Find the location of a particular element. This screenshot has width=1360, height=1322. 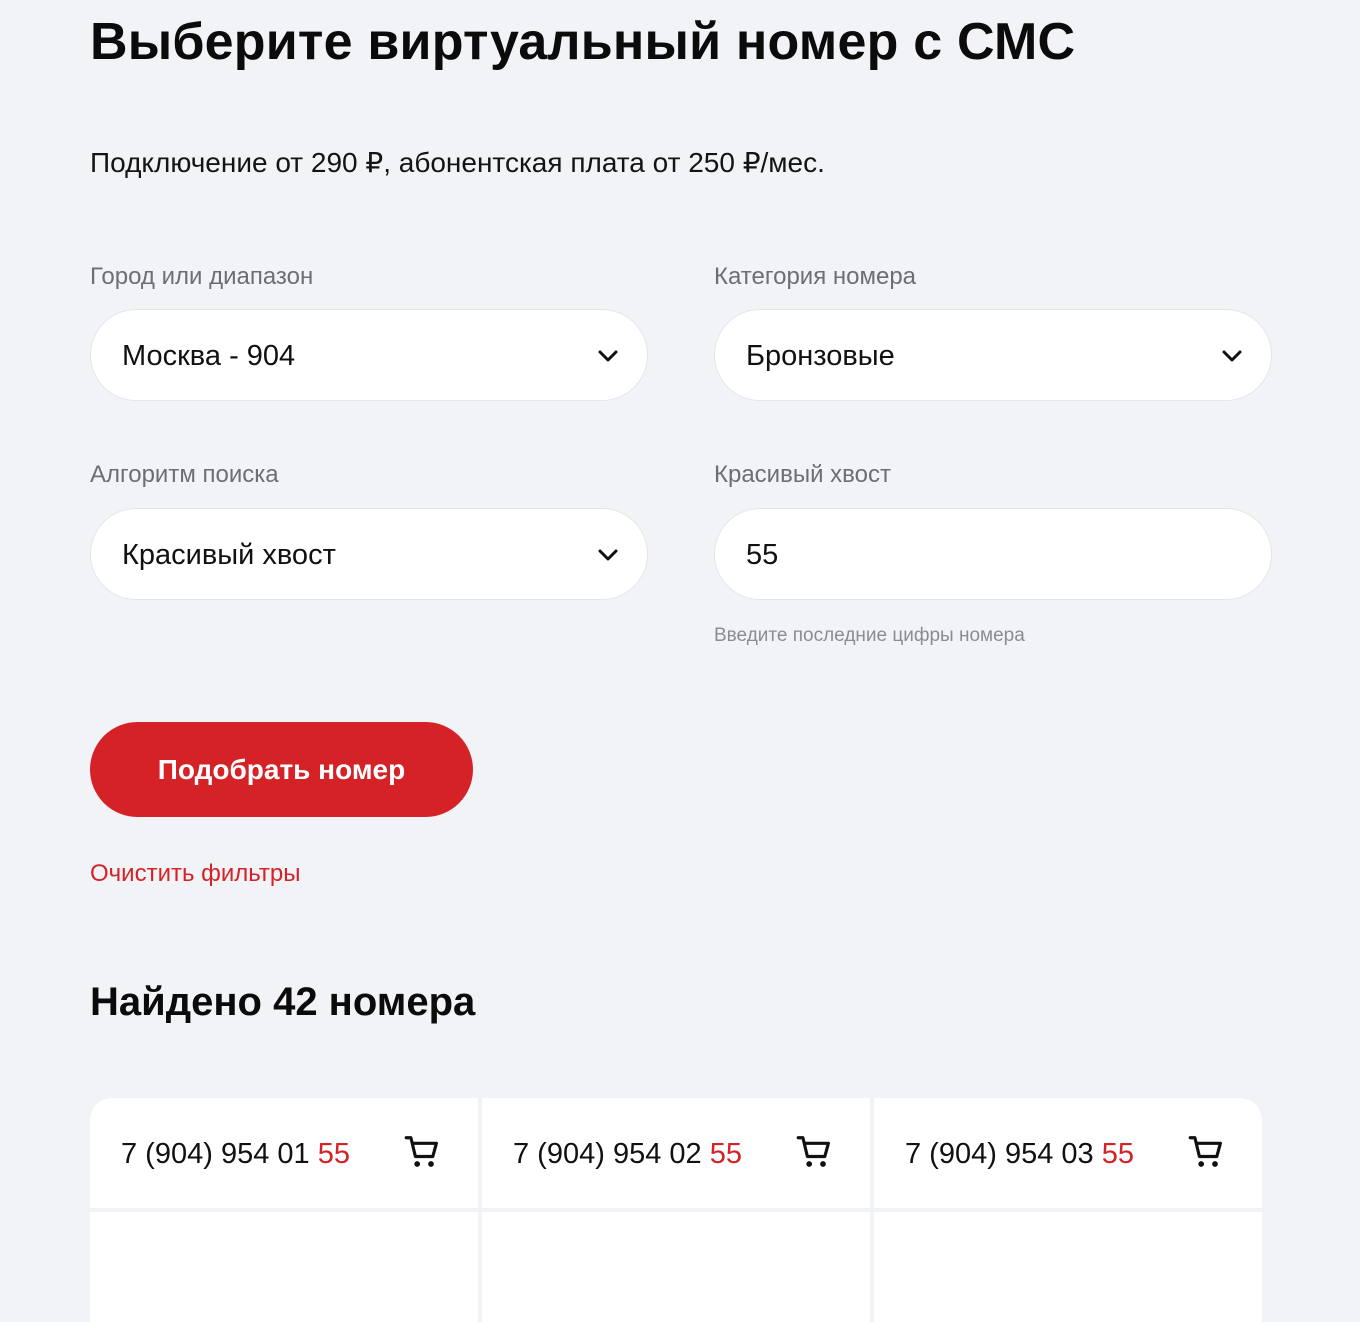

phone-number: 7 (904) 954 01 55 is located at coordinates (235, 1154).